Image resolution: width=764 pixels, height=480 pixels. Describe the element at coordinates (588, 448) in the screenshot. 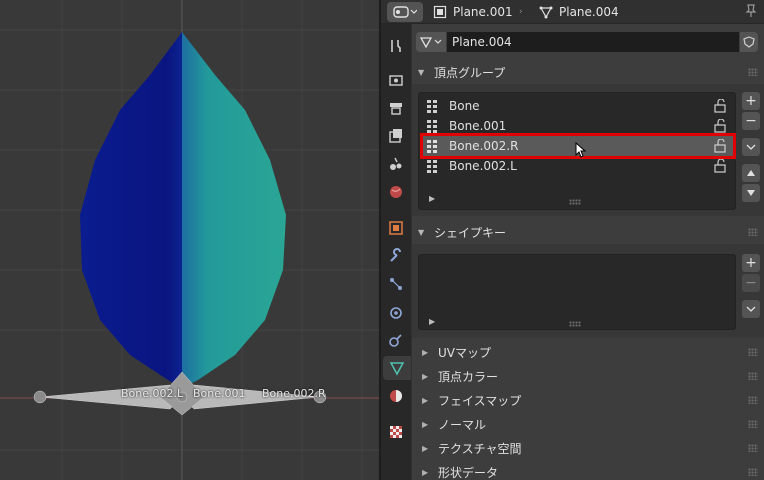

I see `texture-space-panel-header: ▶ テクスチャ空間` at that location.